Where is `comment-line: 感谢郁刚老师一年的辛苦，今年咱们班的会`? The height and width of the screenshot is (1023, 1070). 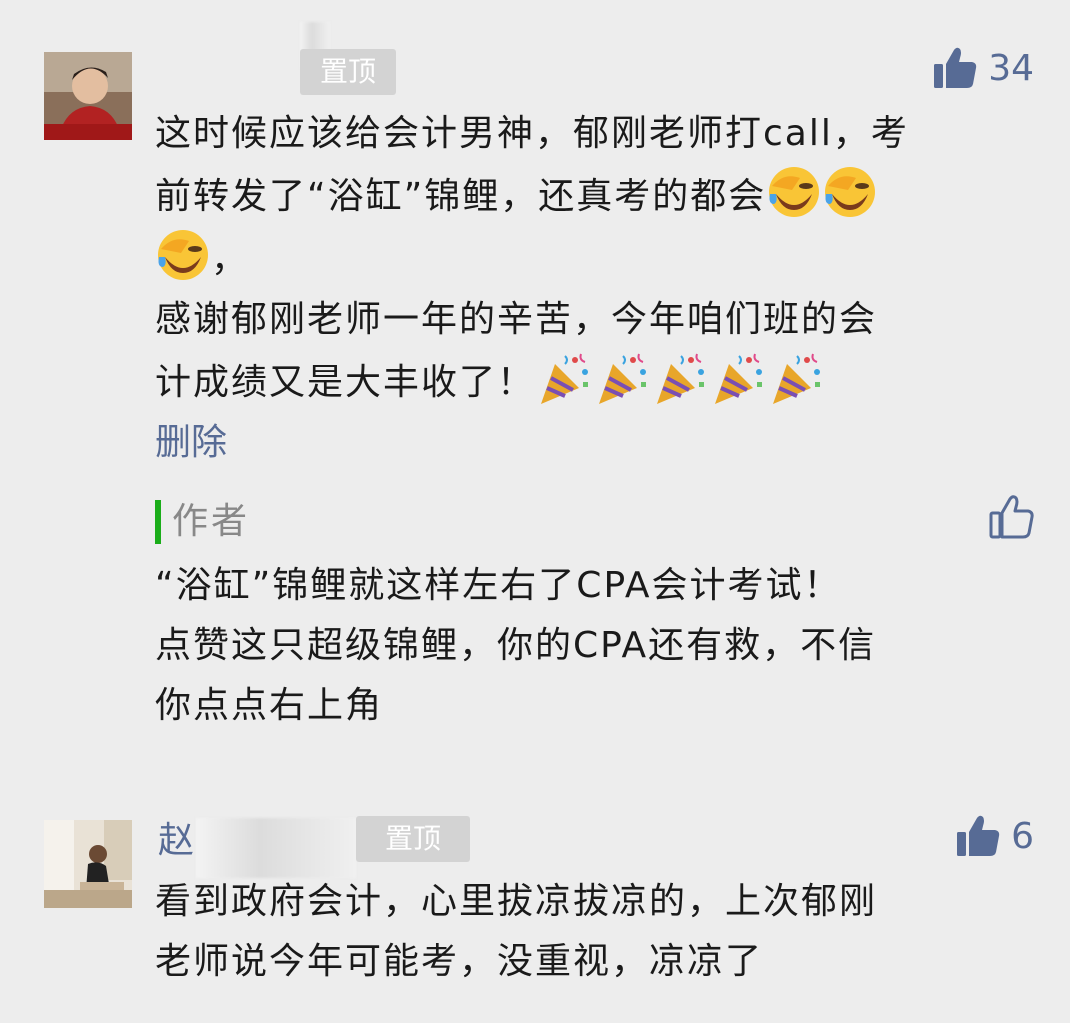 comment-line: 感谢郁刚老师一年的辛苦，今年咱们班的会 is located at coordinates (516, 319).